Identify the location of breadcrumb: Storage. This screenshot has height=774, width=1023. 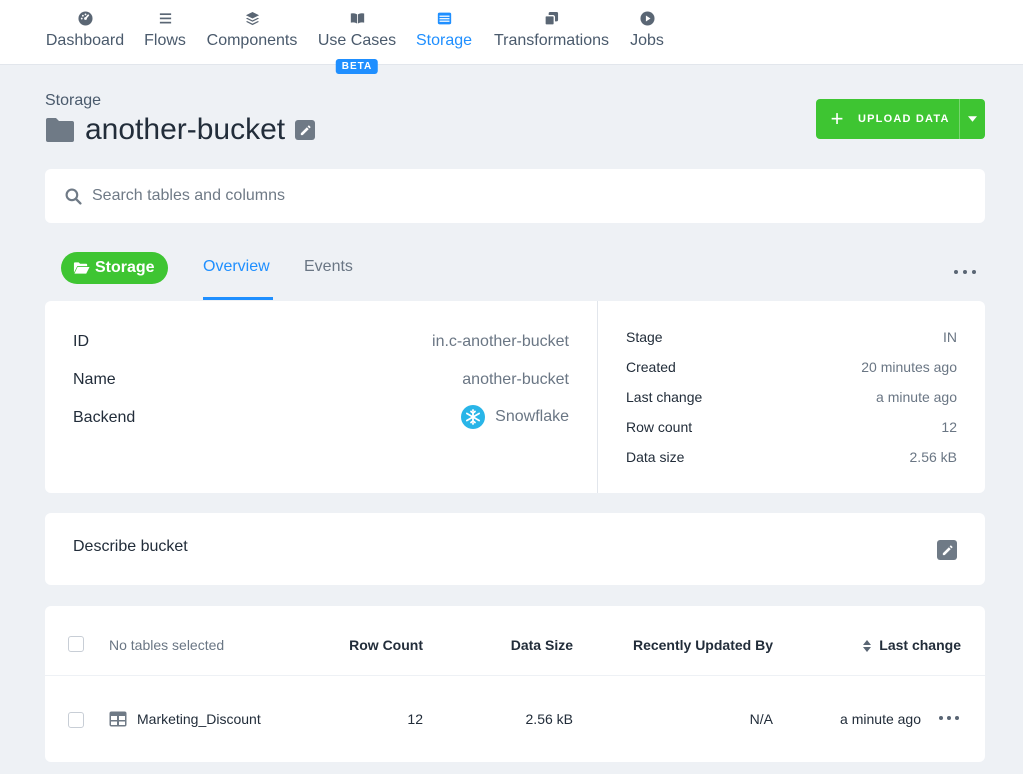
(73, 101).